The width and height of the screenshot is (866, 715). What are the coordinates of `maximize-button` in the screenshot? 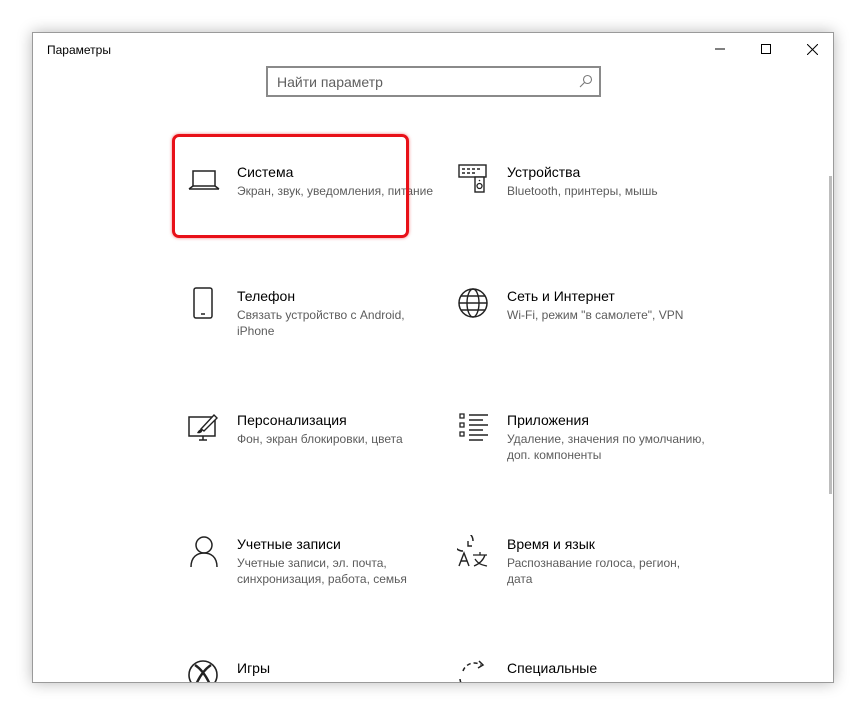 It's located at (766, 49).